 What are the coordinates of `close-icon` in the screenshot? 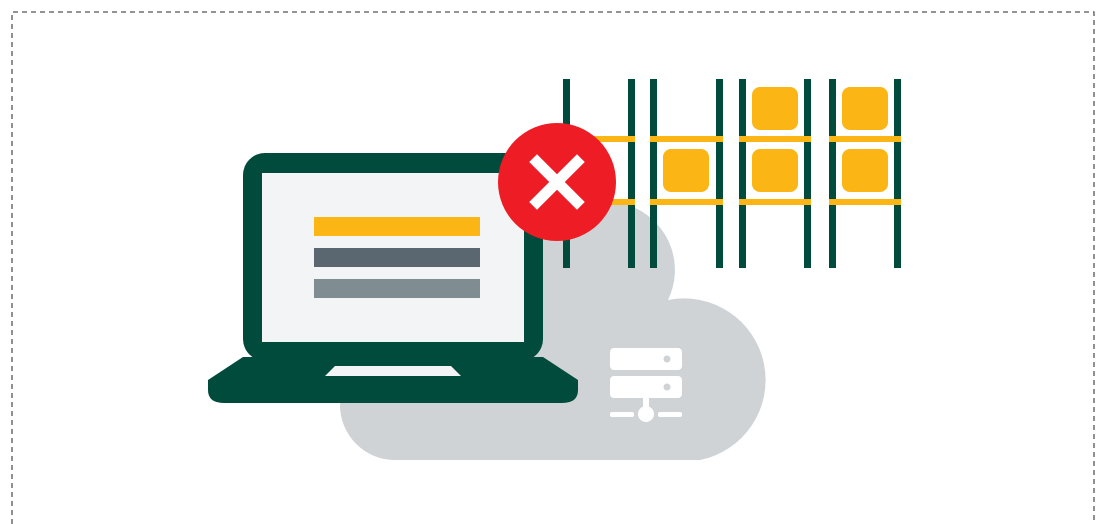 It's located at (557, 182).